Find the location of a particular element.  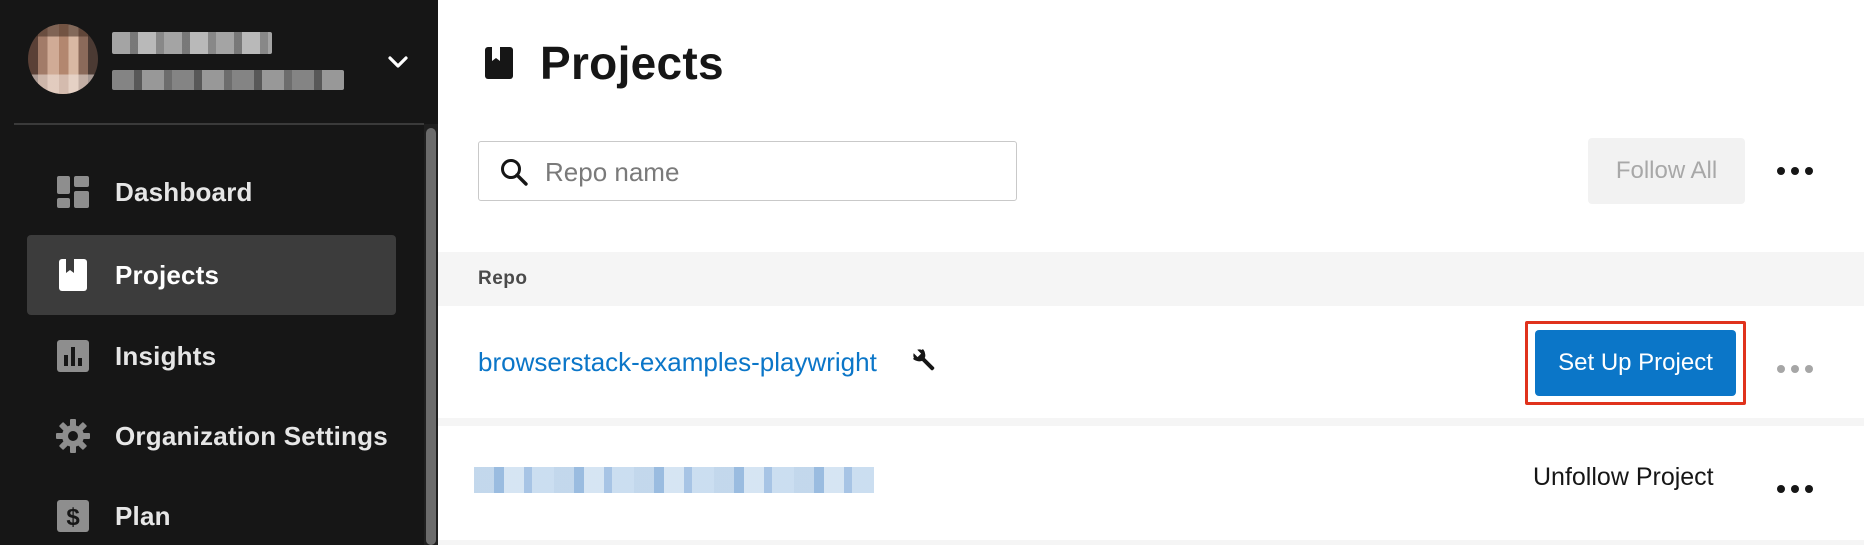

sidebar-divider is located at coordinates (219, 124).